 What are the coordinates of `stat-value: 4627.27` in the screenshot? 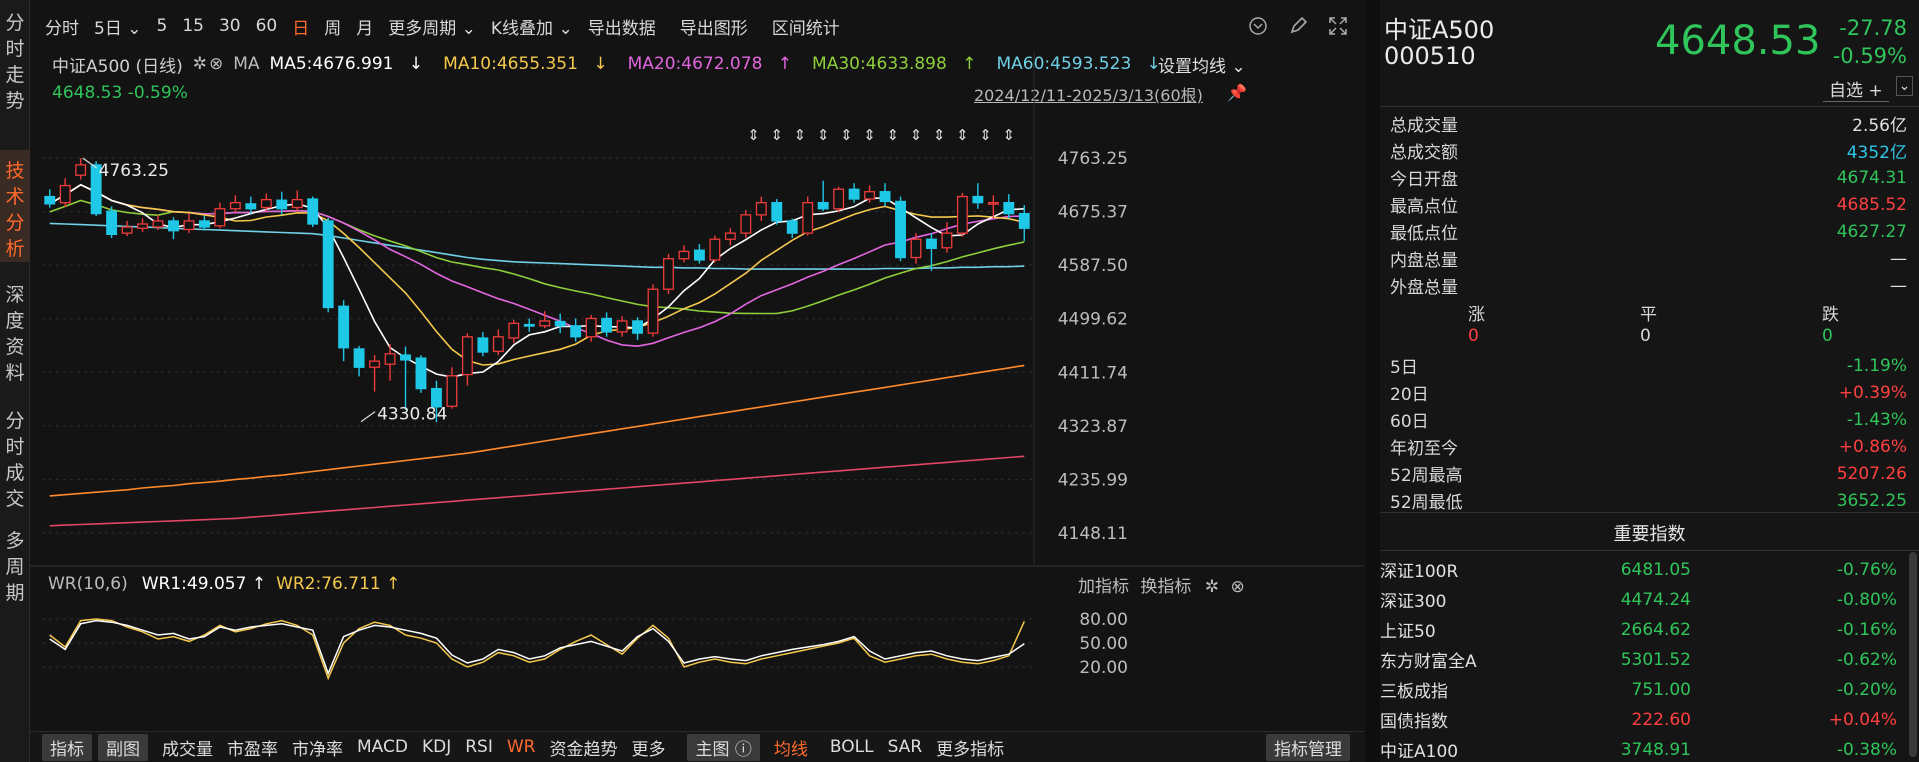 It's located at (1871, 231).